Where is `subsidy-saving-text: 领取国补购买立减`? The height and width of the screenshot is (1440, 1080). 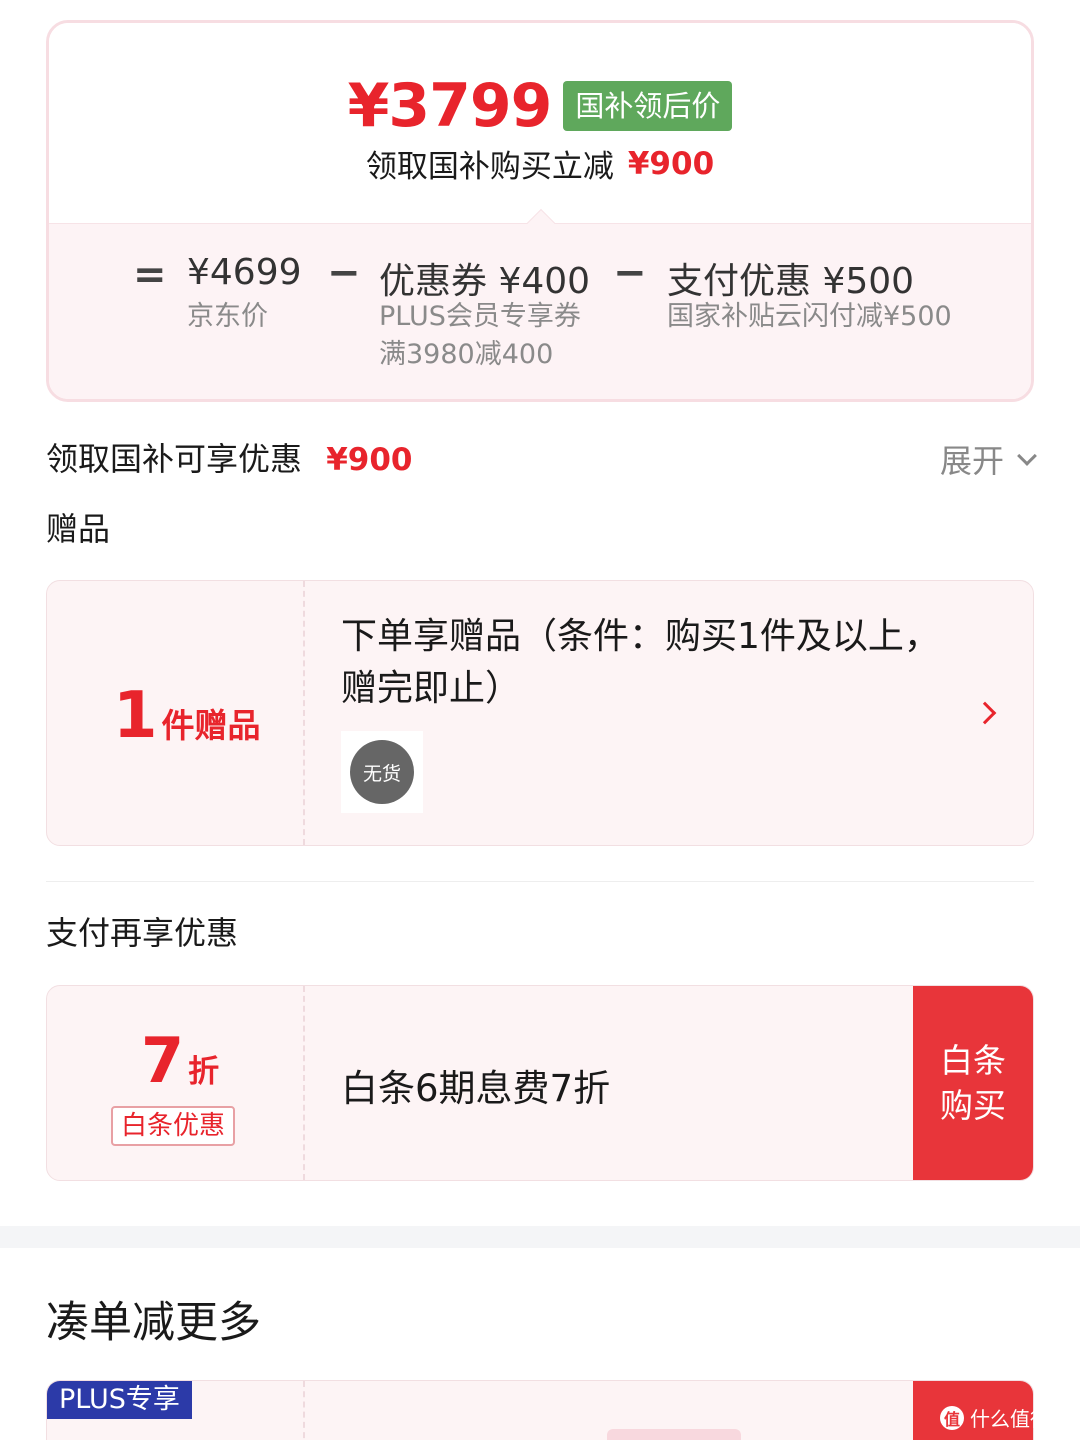
subsidy-saving-text: 领取国补购买立减 is located at coordinates (489, 167).